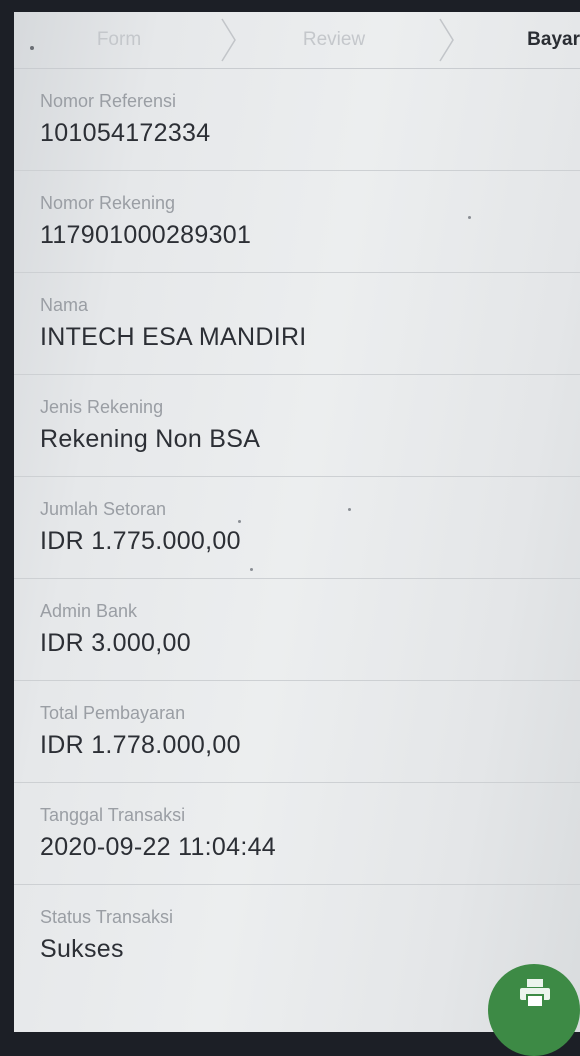 The image size is (580, 1056). I want to click on detail-row-jenis-rekening: Jenis Rekening Rekening Non BSA, so click(297, 426).